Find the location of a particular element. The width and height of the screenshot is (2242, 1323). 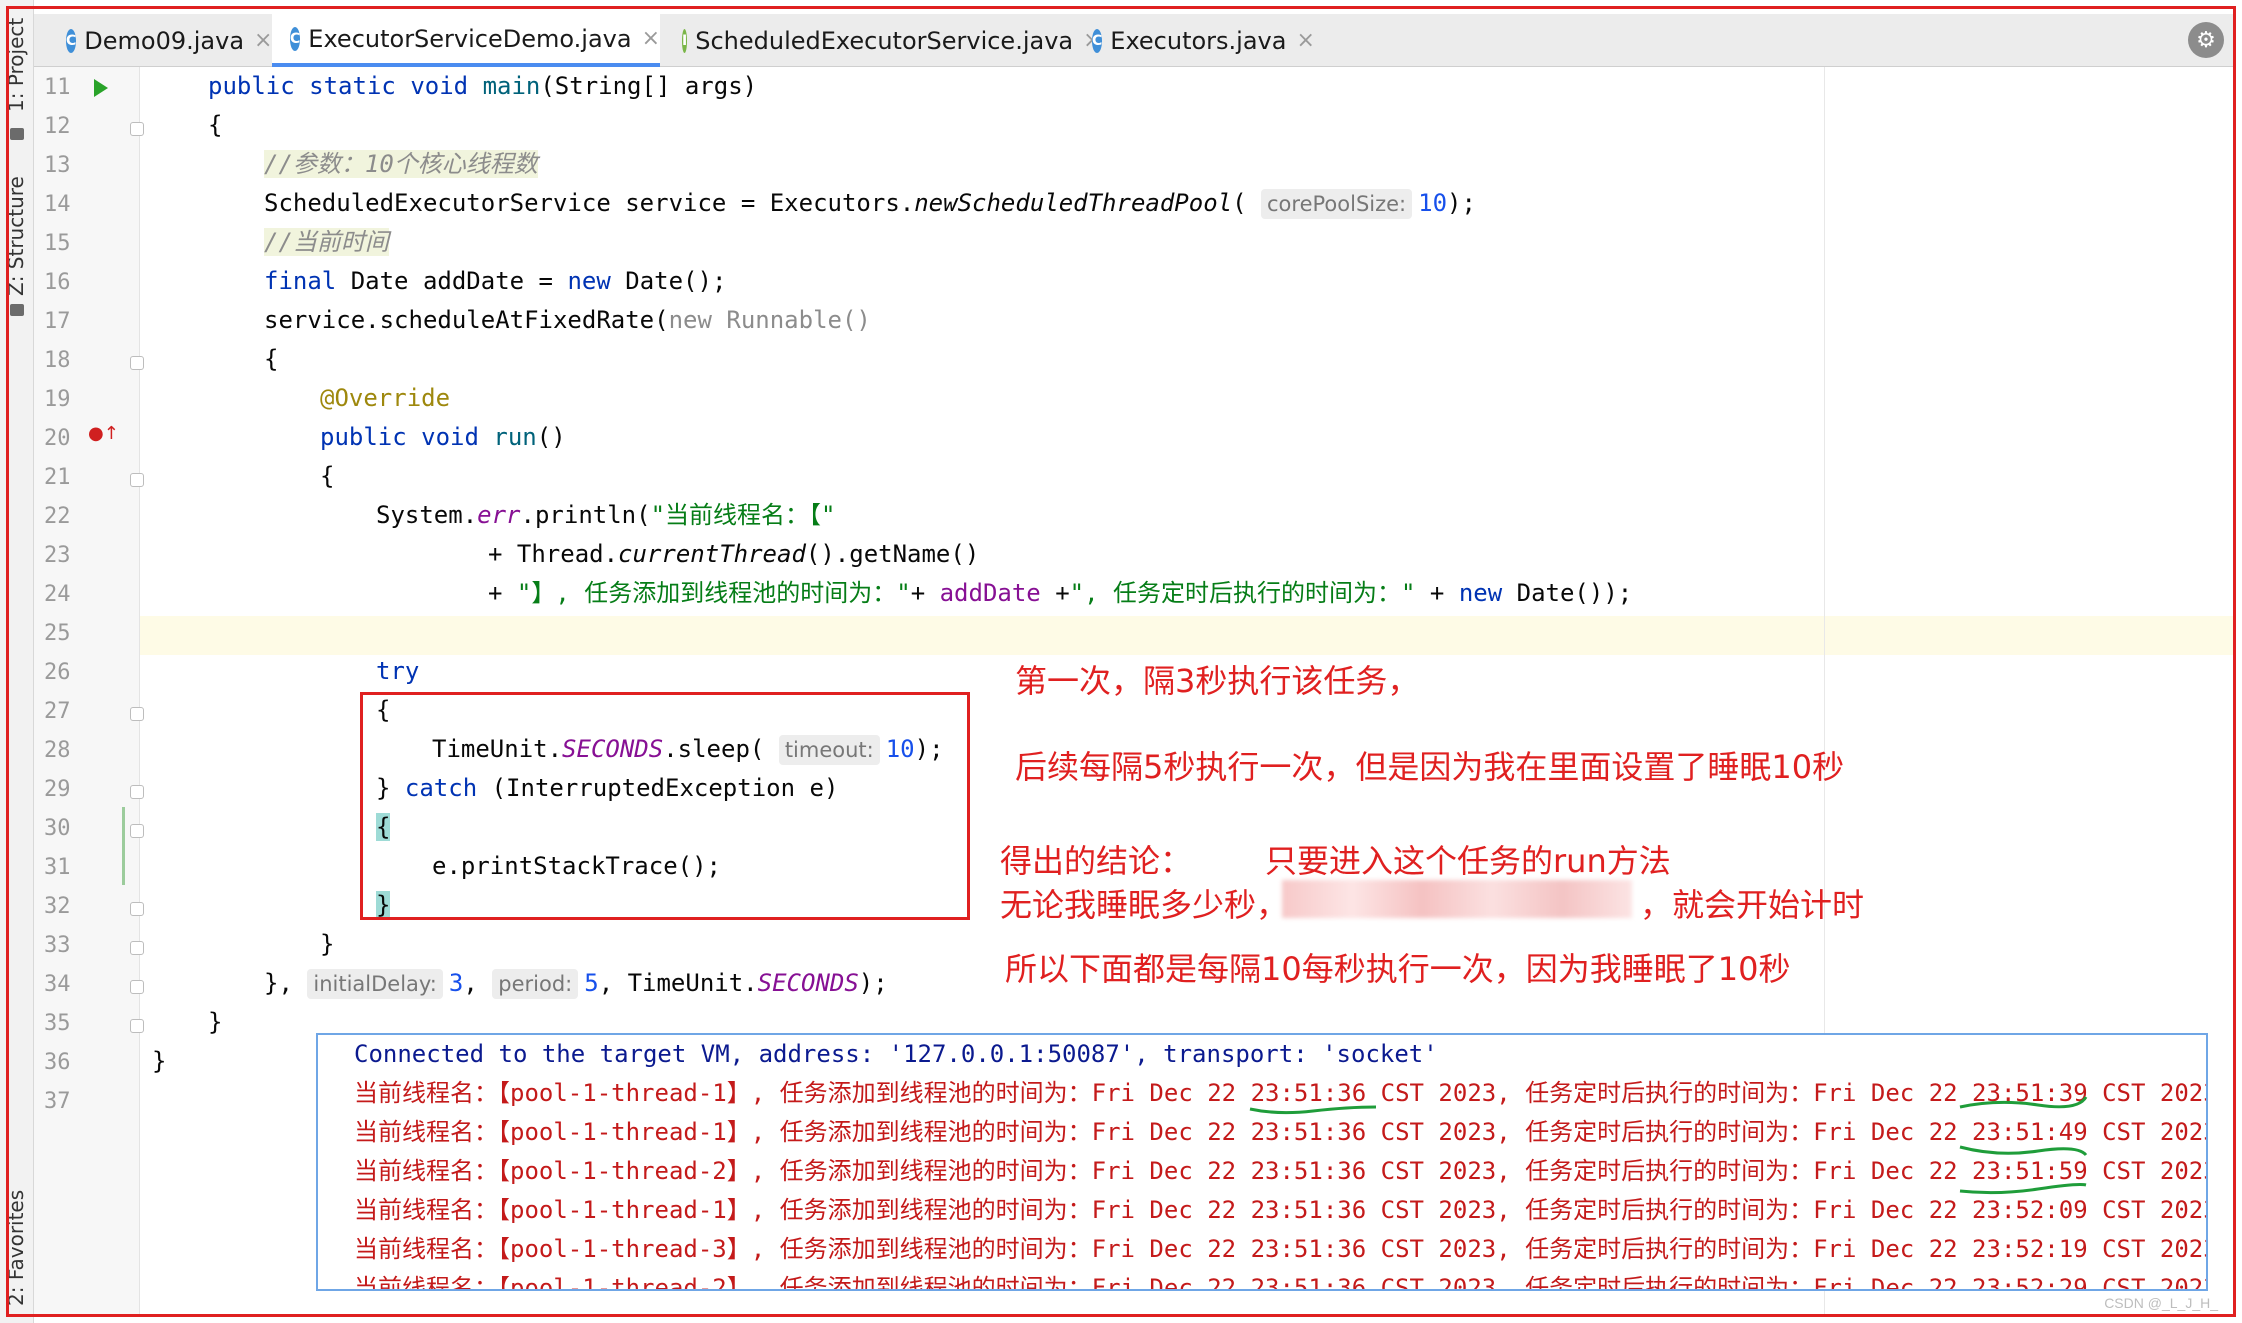

line-number: 22 is located at coordinates (57, 516).